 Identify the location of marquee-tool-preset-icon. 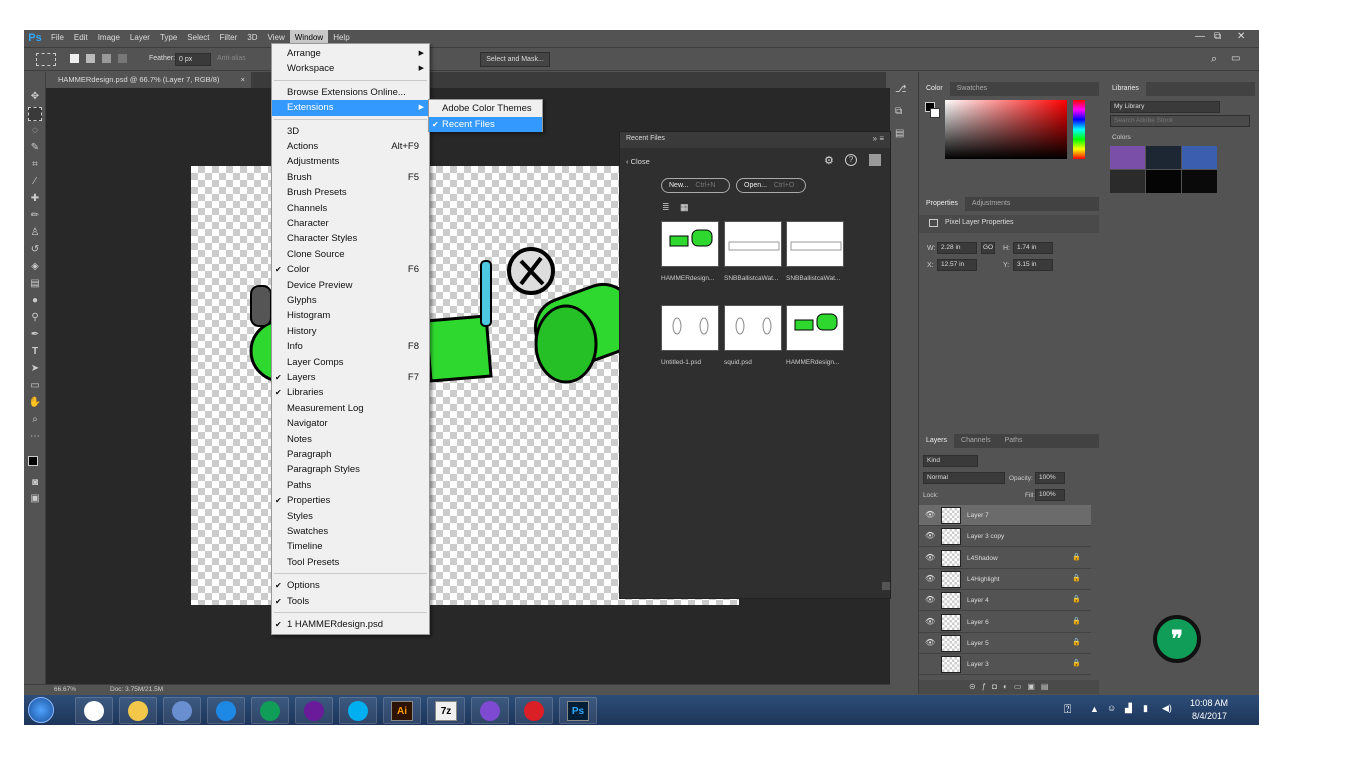
(46, 59).